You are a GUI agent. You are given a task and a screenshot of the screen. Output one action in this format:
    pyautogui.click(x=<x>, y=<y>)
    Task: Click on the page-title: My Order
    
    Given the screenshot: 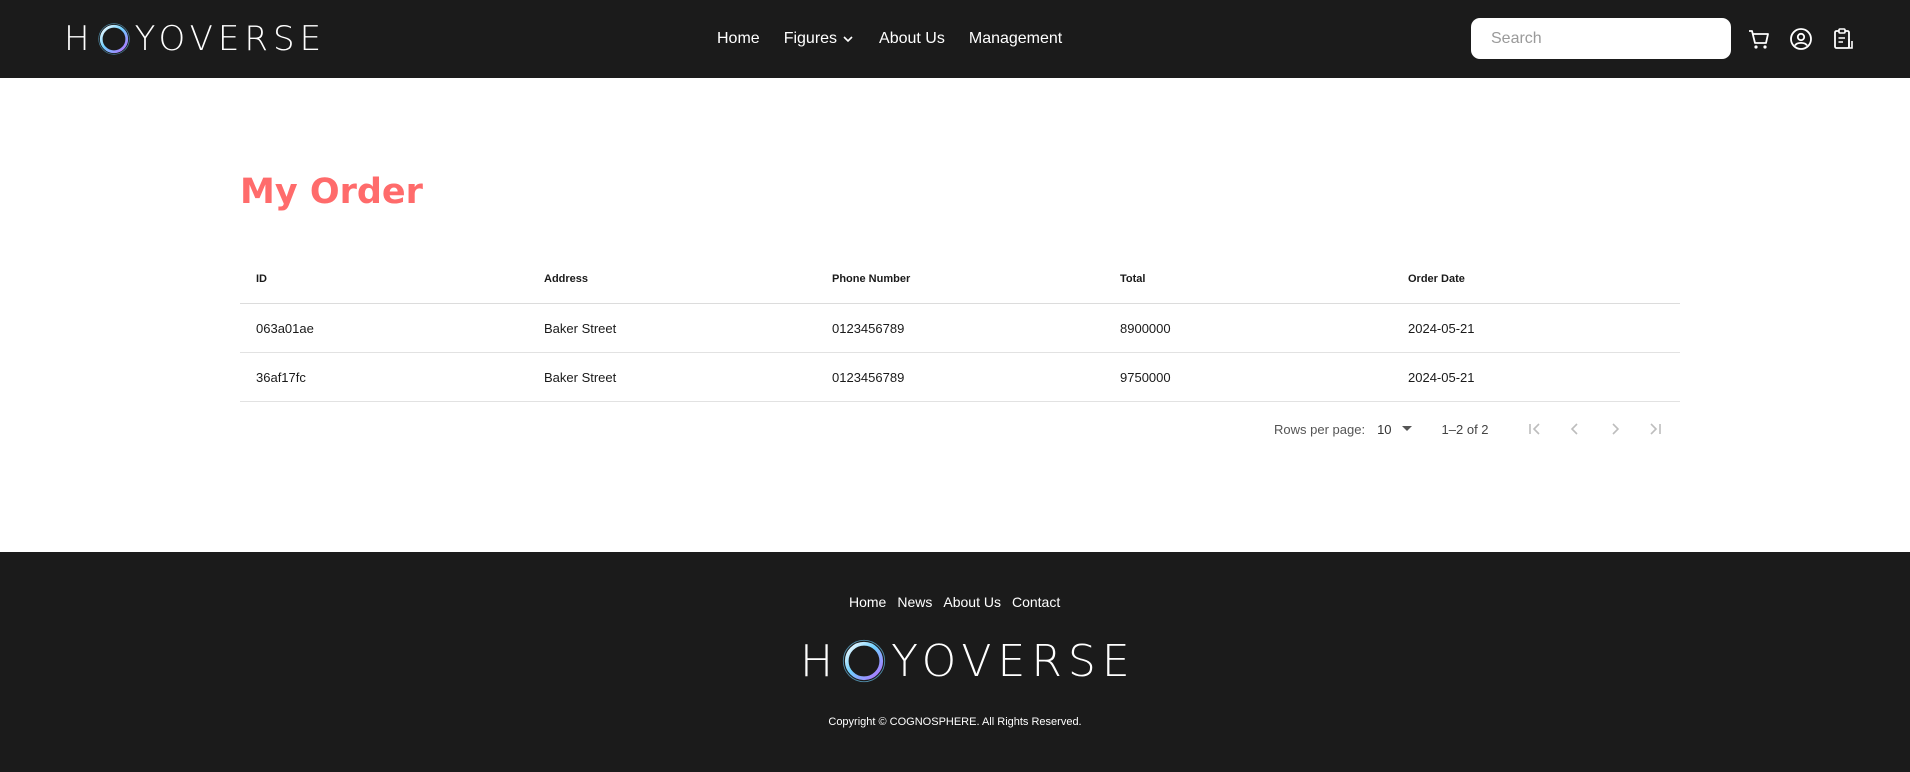 What is the action you would take?
    pyautogui.click(x=331, y=192)
    